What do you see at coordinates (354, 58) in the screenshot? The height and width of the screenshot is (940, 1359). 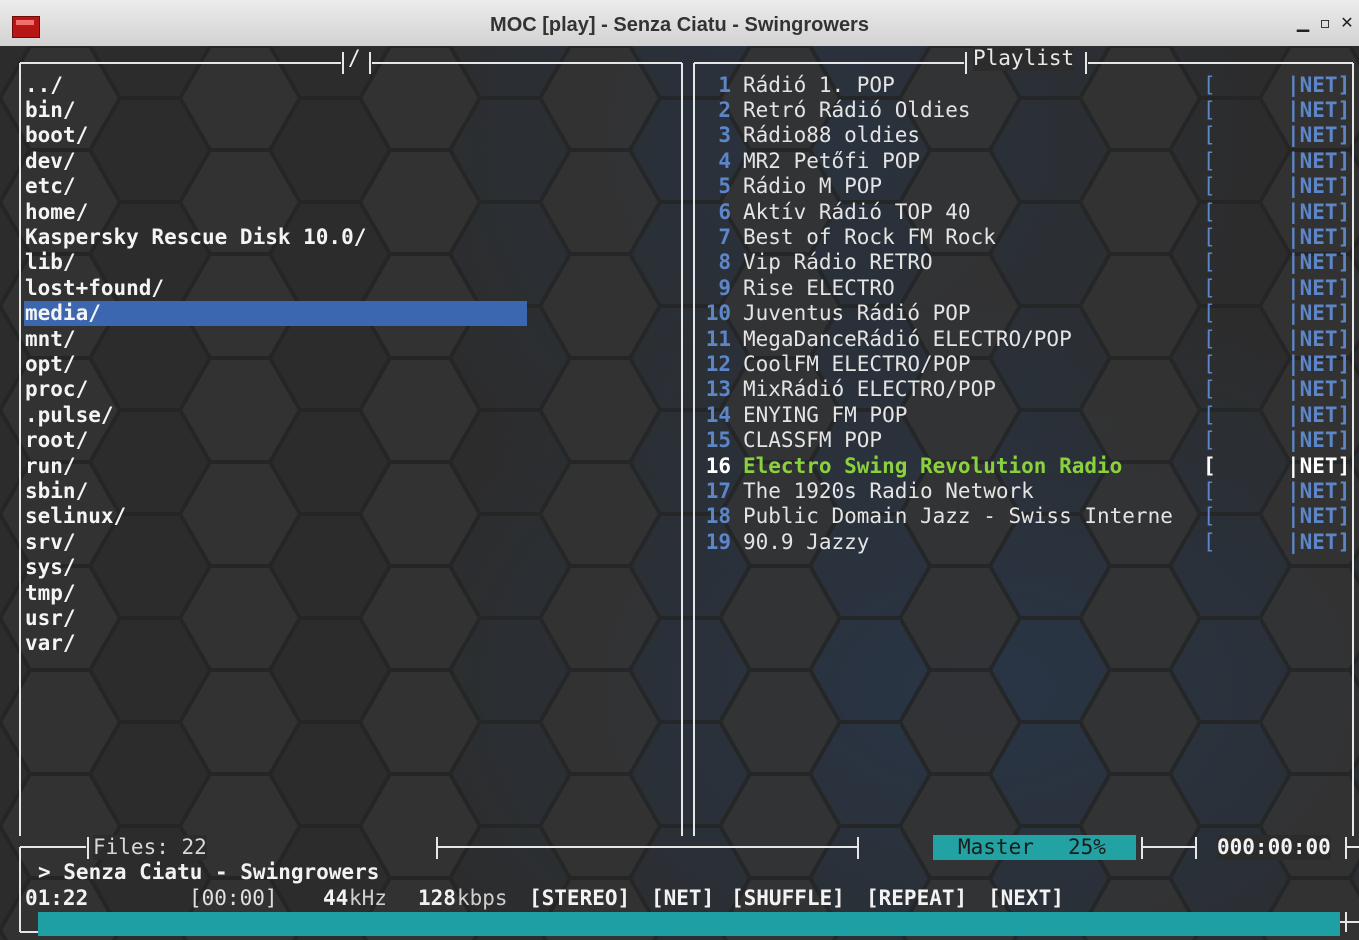 I see `left-panel-title: /` at bounding box center [354, 58].